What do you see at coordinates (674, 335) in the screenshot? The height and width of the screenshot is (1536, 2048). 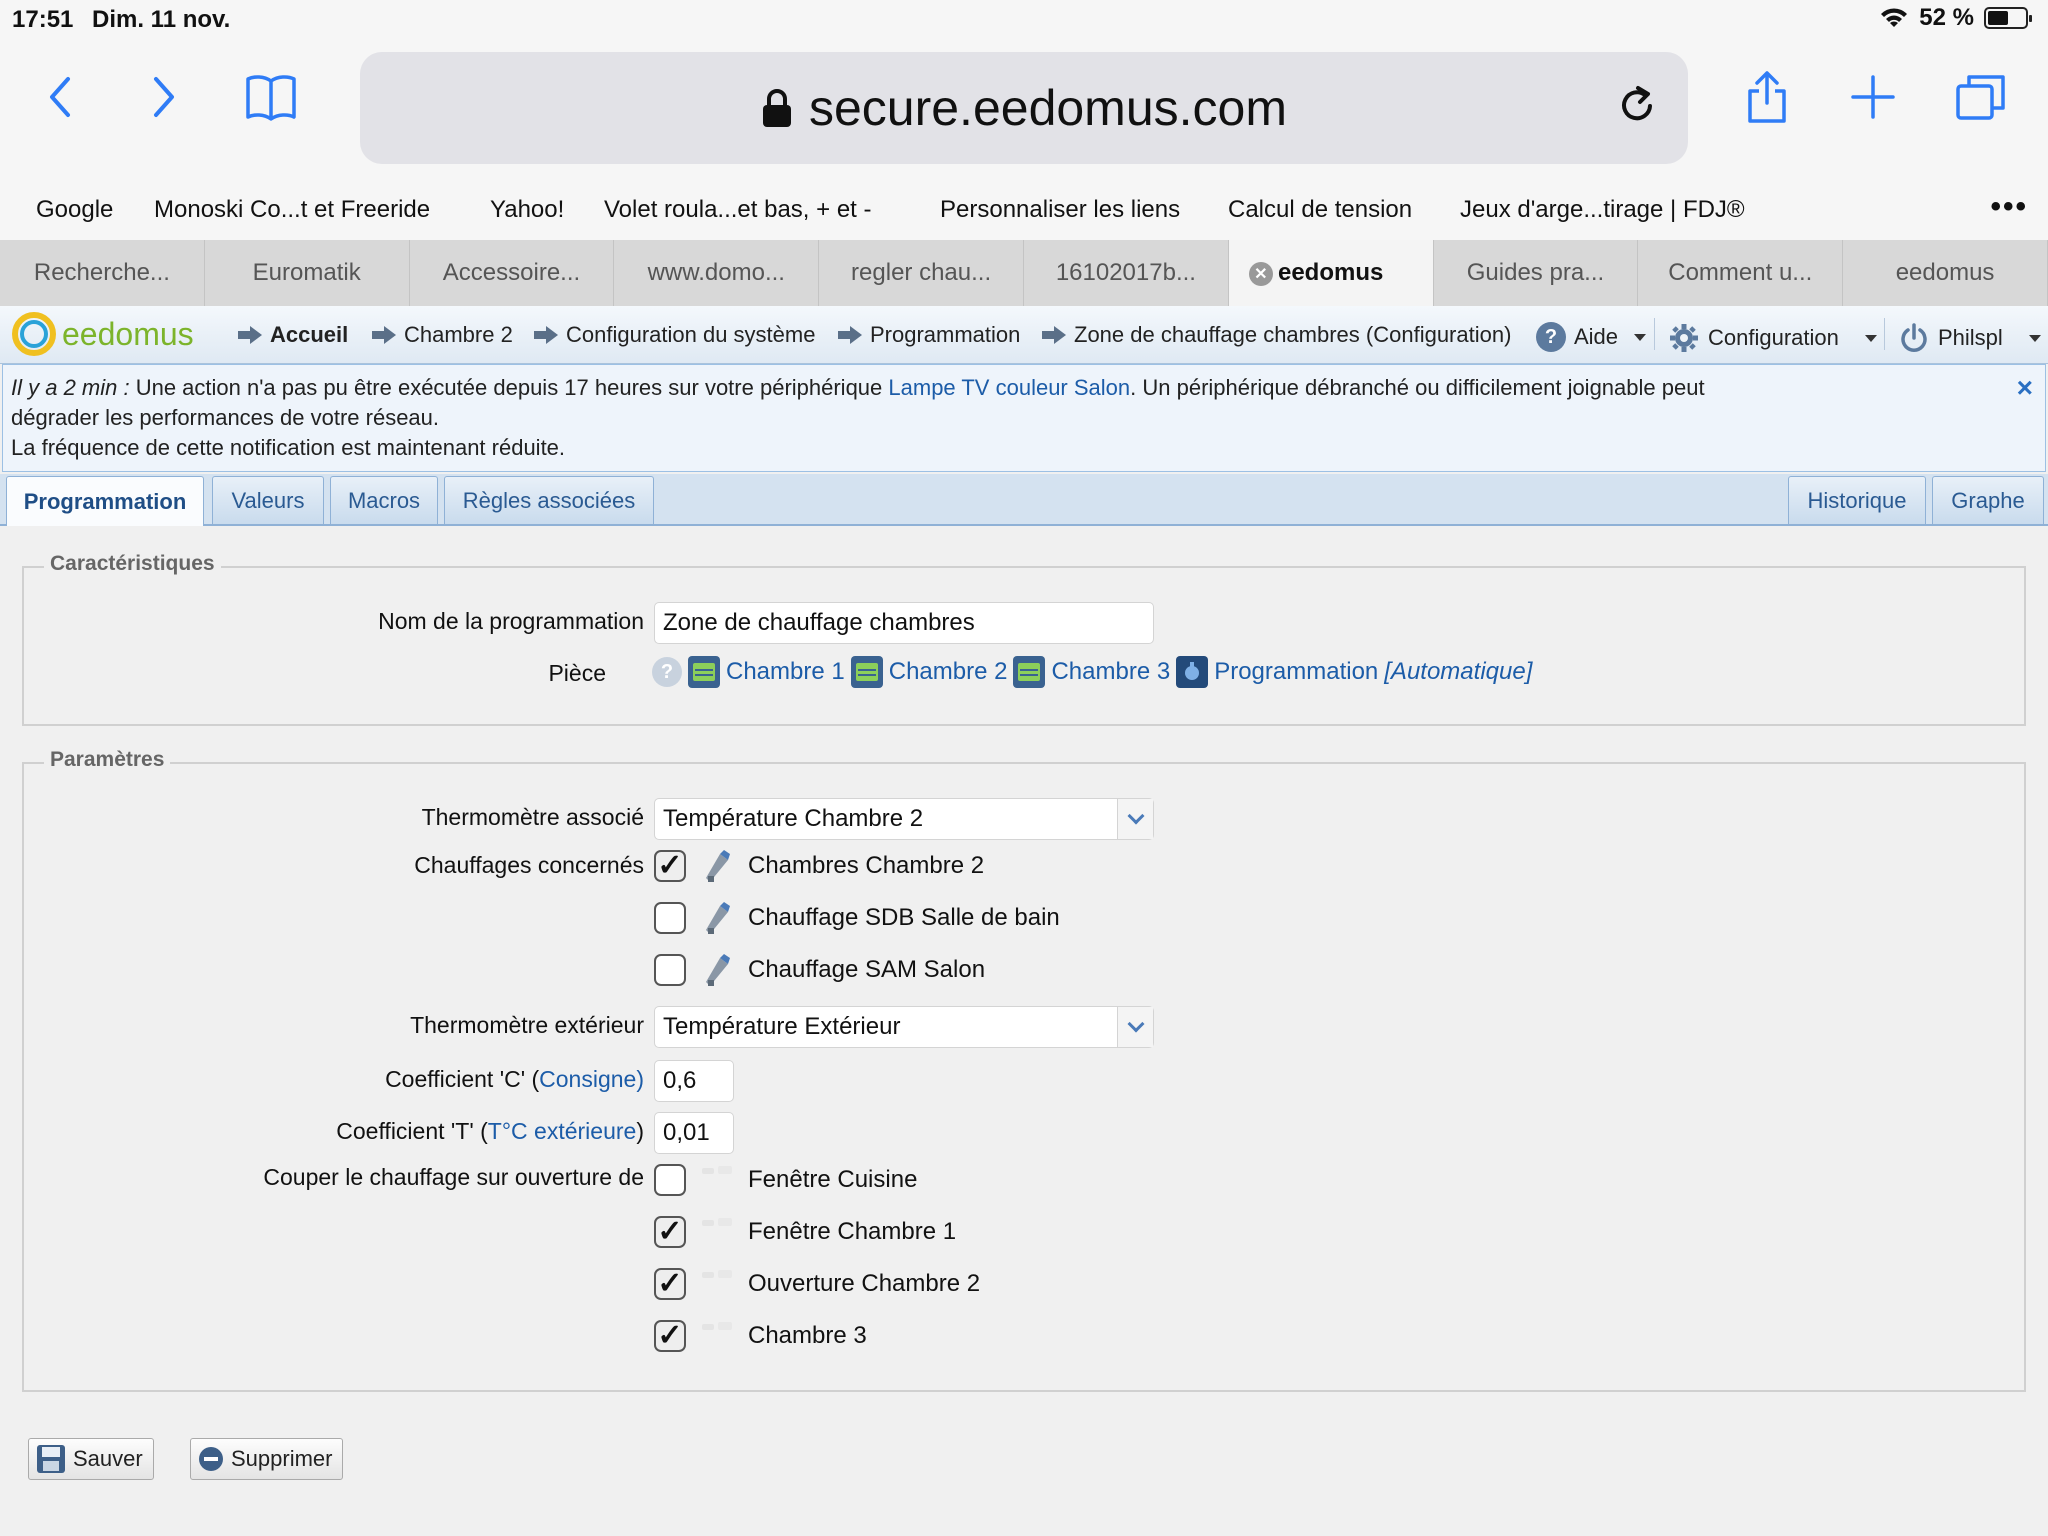 I see `breadcrumb-config: Configuration du système` at bounding box center [674, 335].